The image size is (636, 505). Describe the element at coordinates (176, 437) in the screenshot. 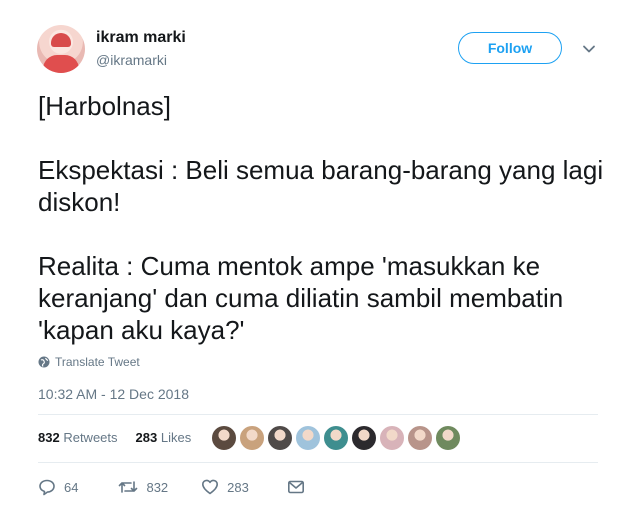

I see `likes-label: Likes` at that location.